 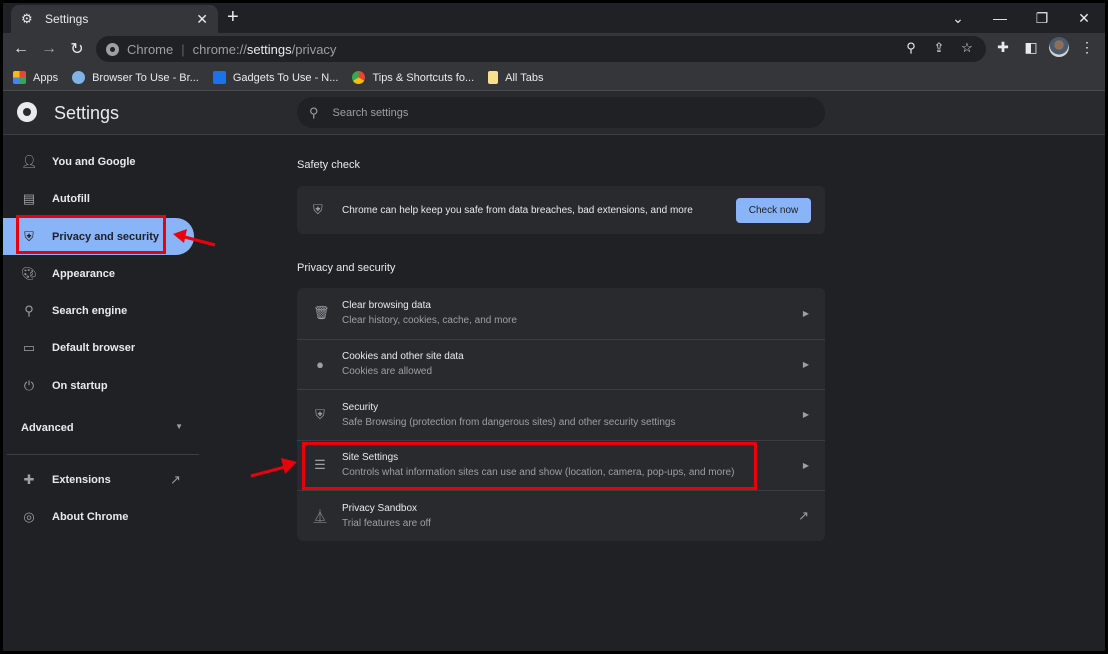 What do you see at coordinates (233, 17) in the screenshot?
I see `new-tab-button: +` at bounding box center [233, 17].